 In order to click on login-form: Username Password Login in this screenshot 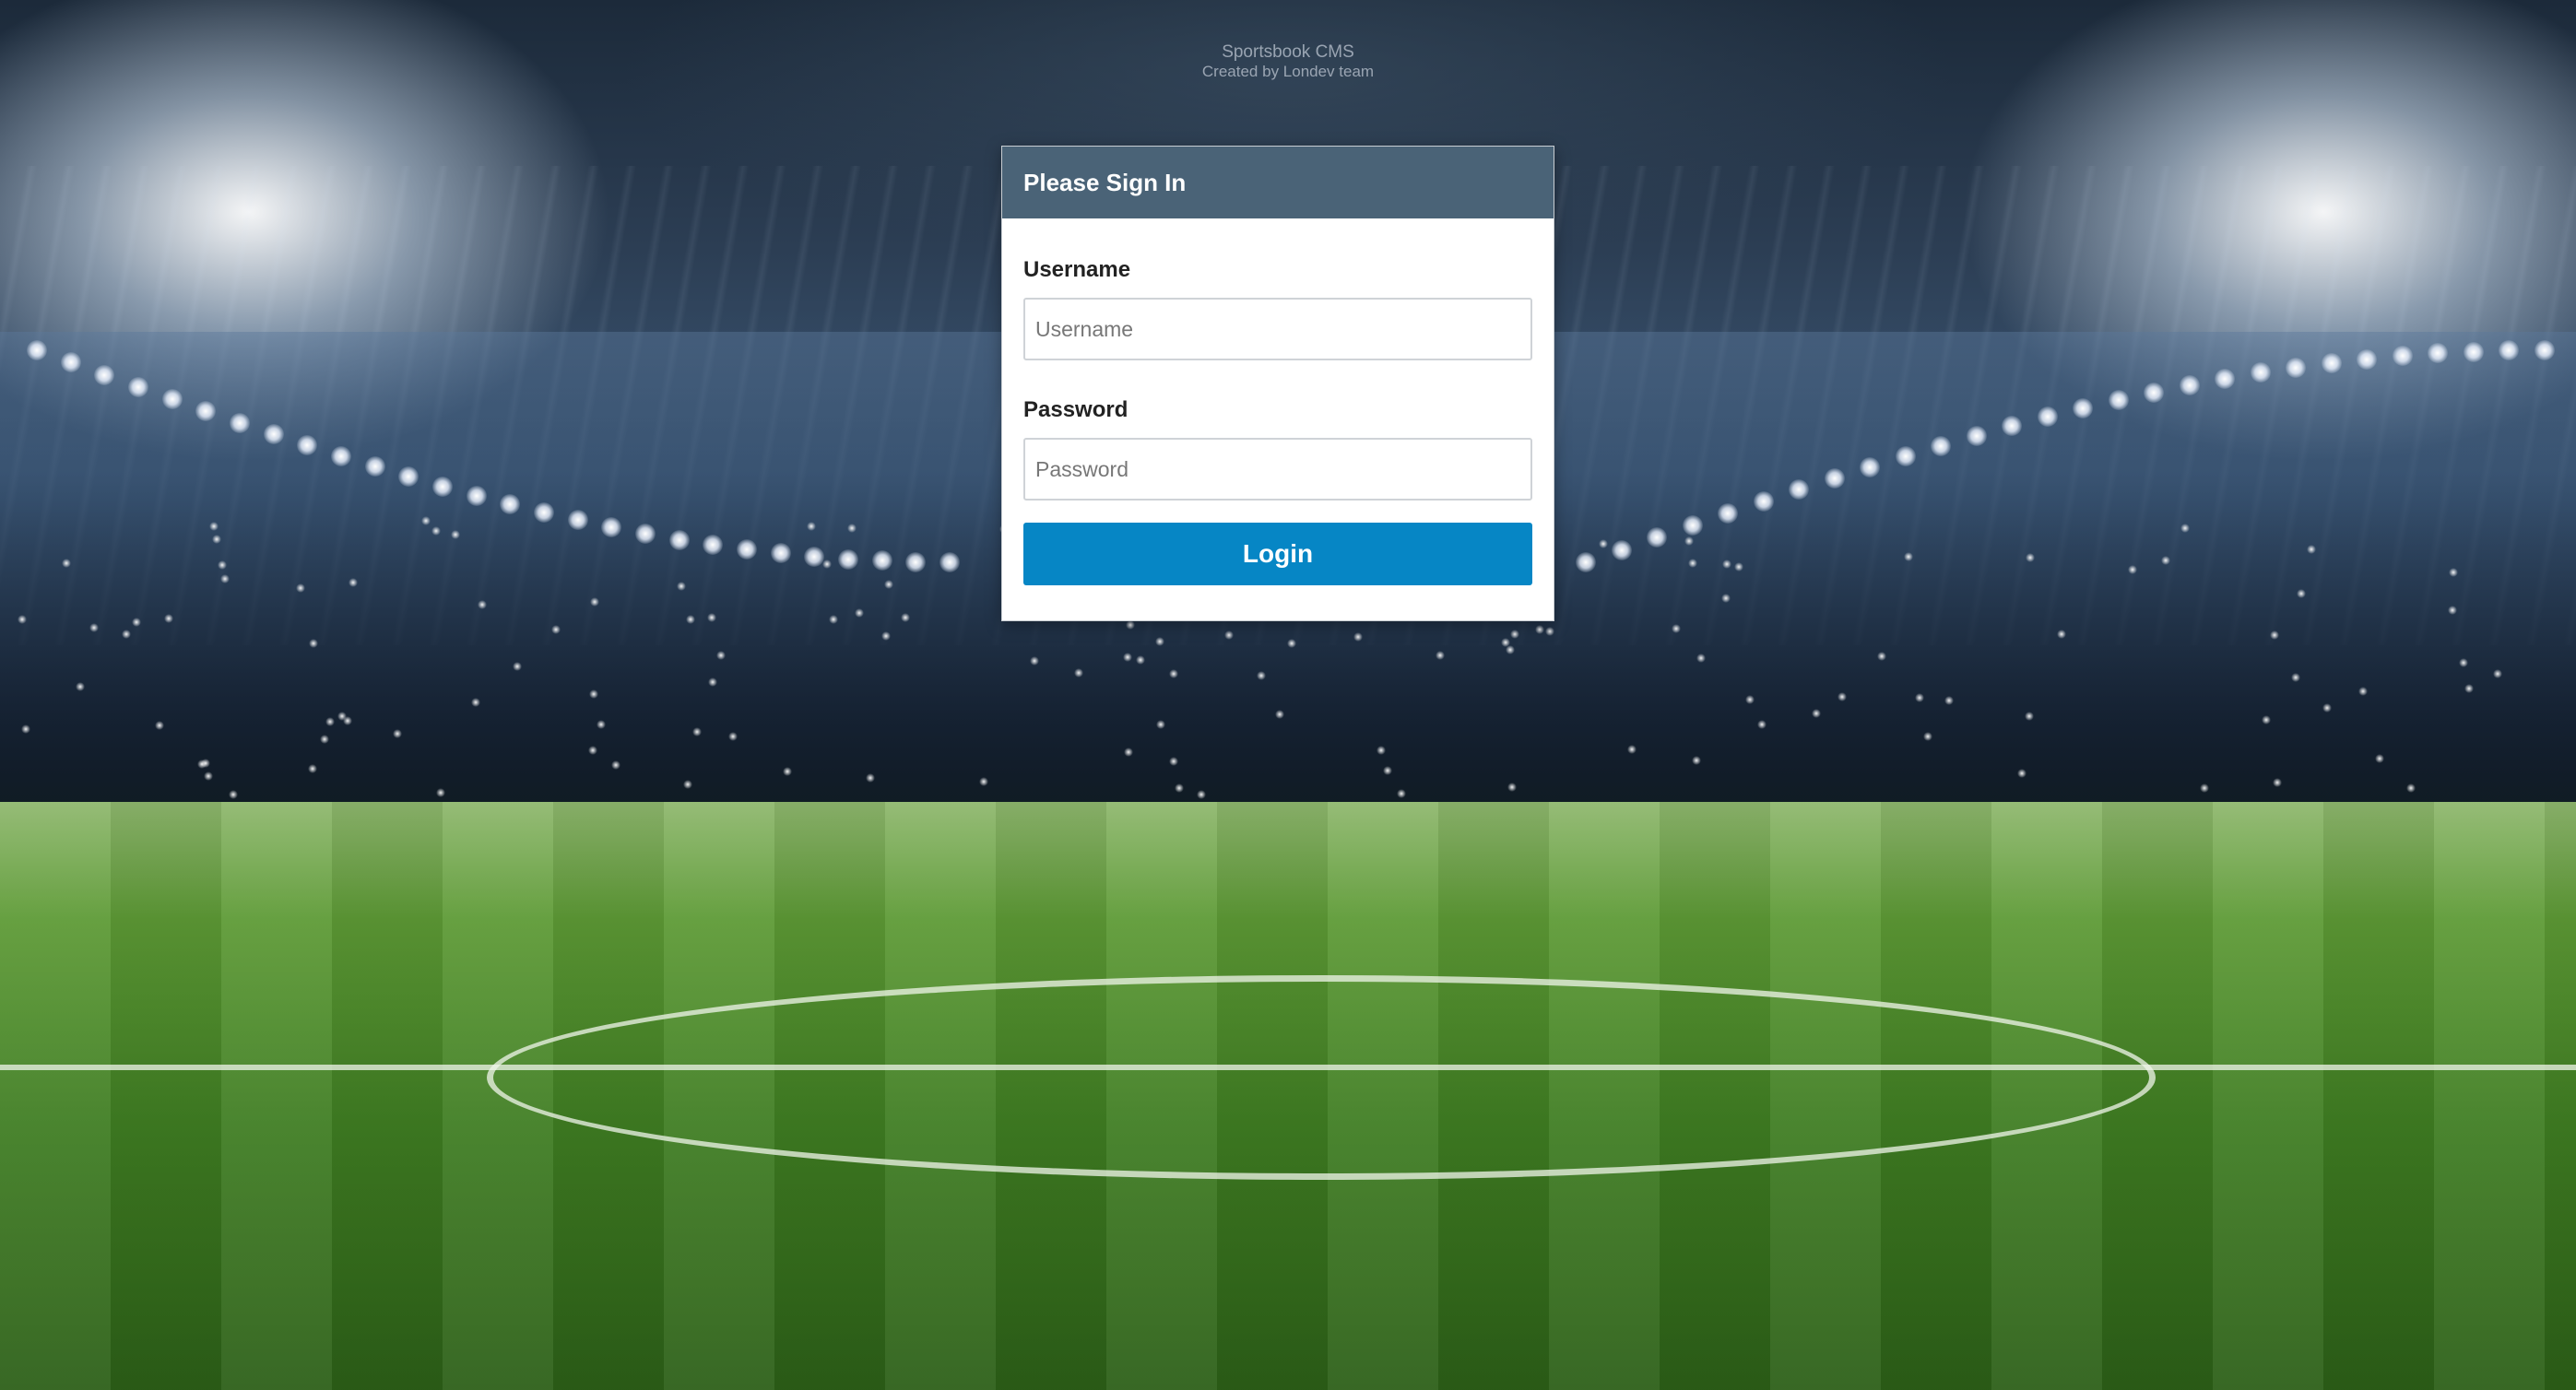, I will do `click(1278, 420)`.